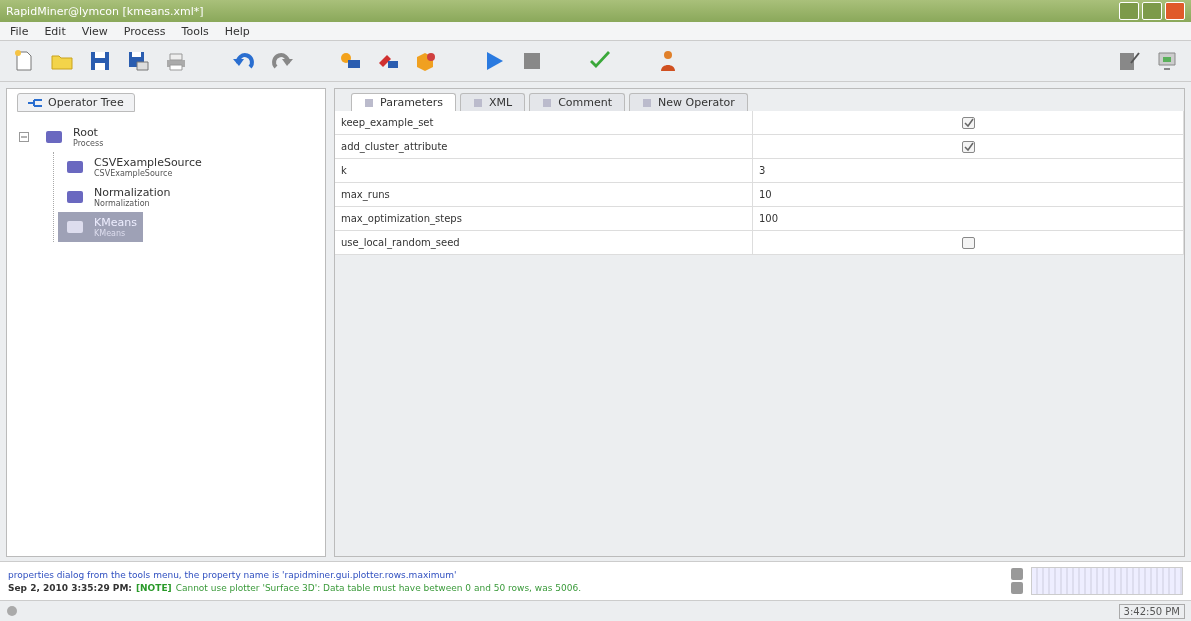 This screenshot has height=621, width=1191. Describe the element at coordinates (1017, 588) in the screenshot. I see `scroll-down-button` at that location.